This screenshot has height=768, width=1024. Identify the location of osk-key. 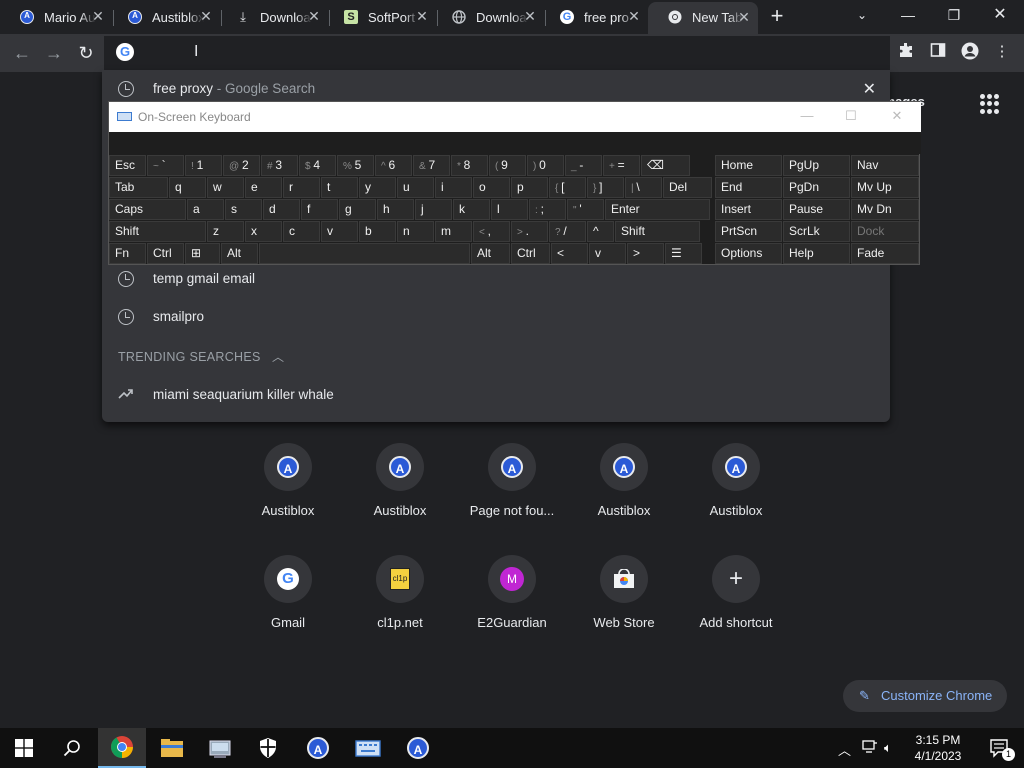
(364, 253).